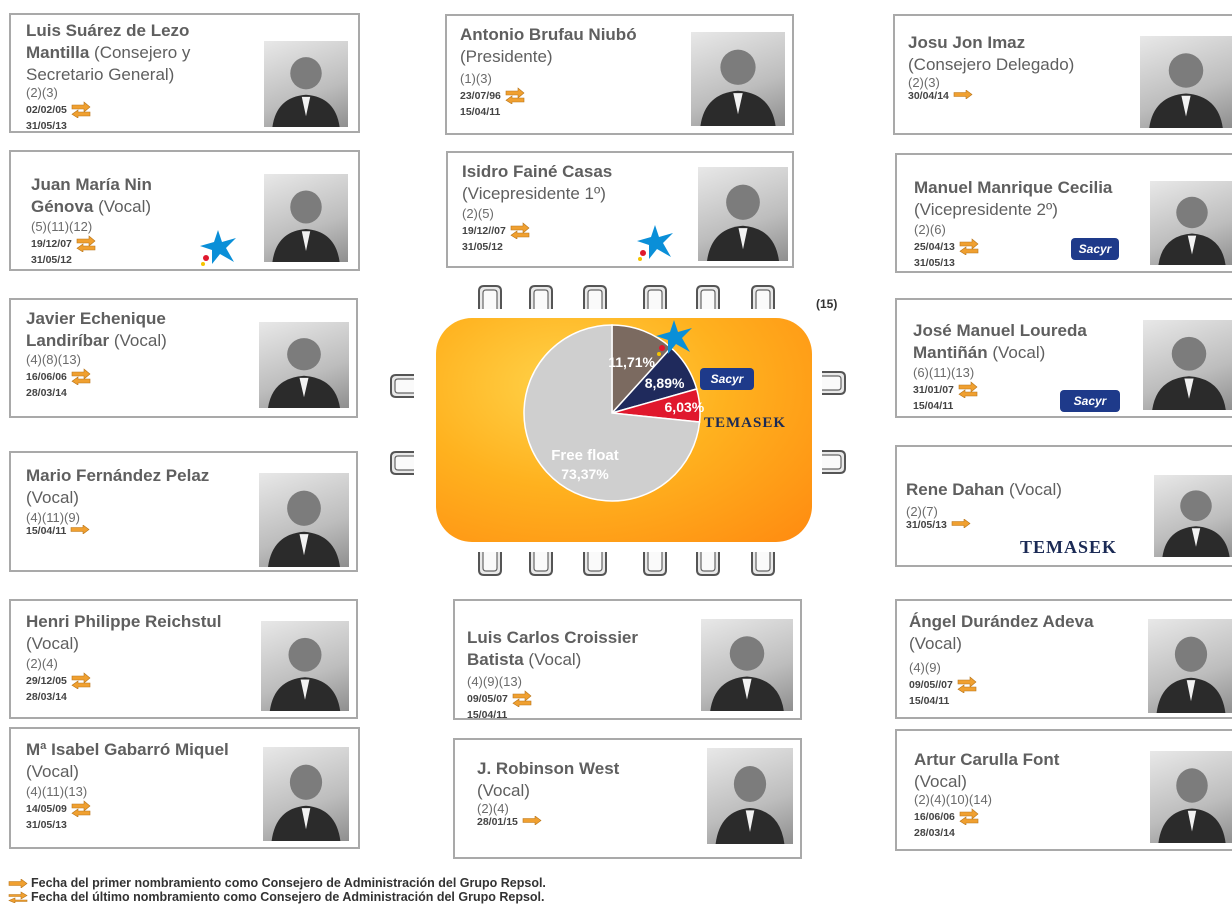  What do you see at coordinates (1000, 341) in the screenshot?
I see `member-name: José Manuel Loureda Mantiñán (Vocal)` at bounding box center [1000, 341].